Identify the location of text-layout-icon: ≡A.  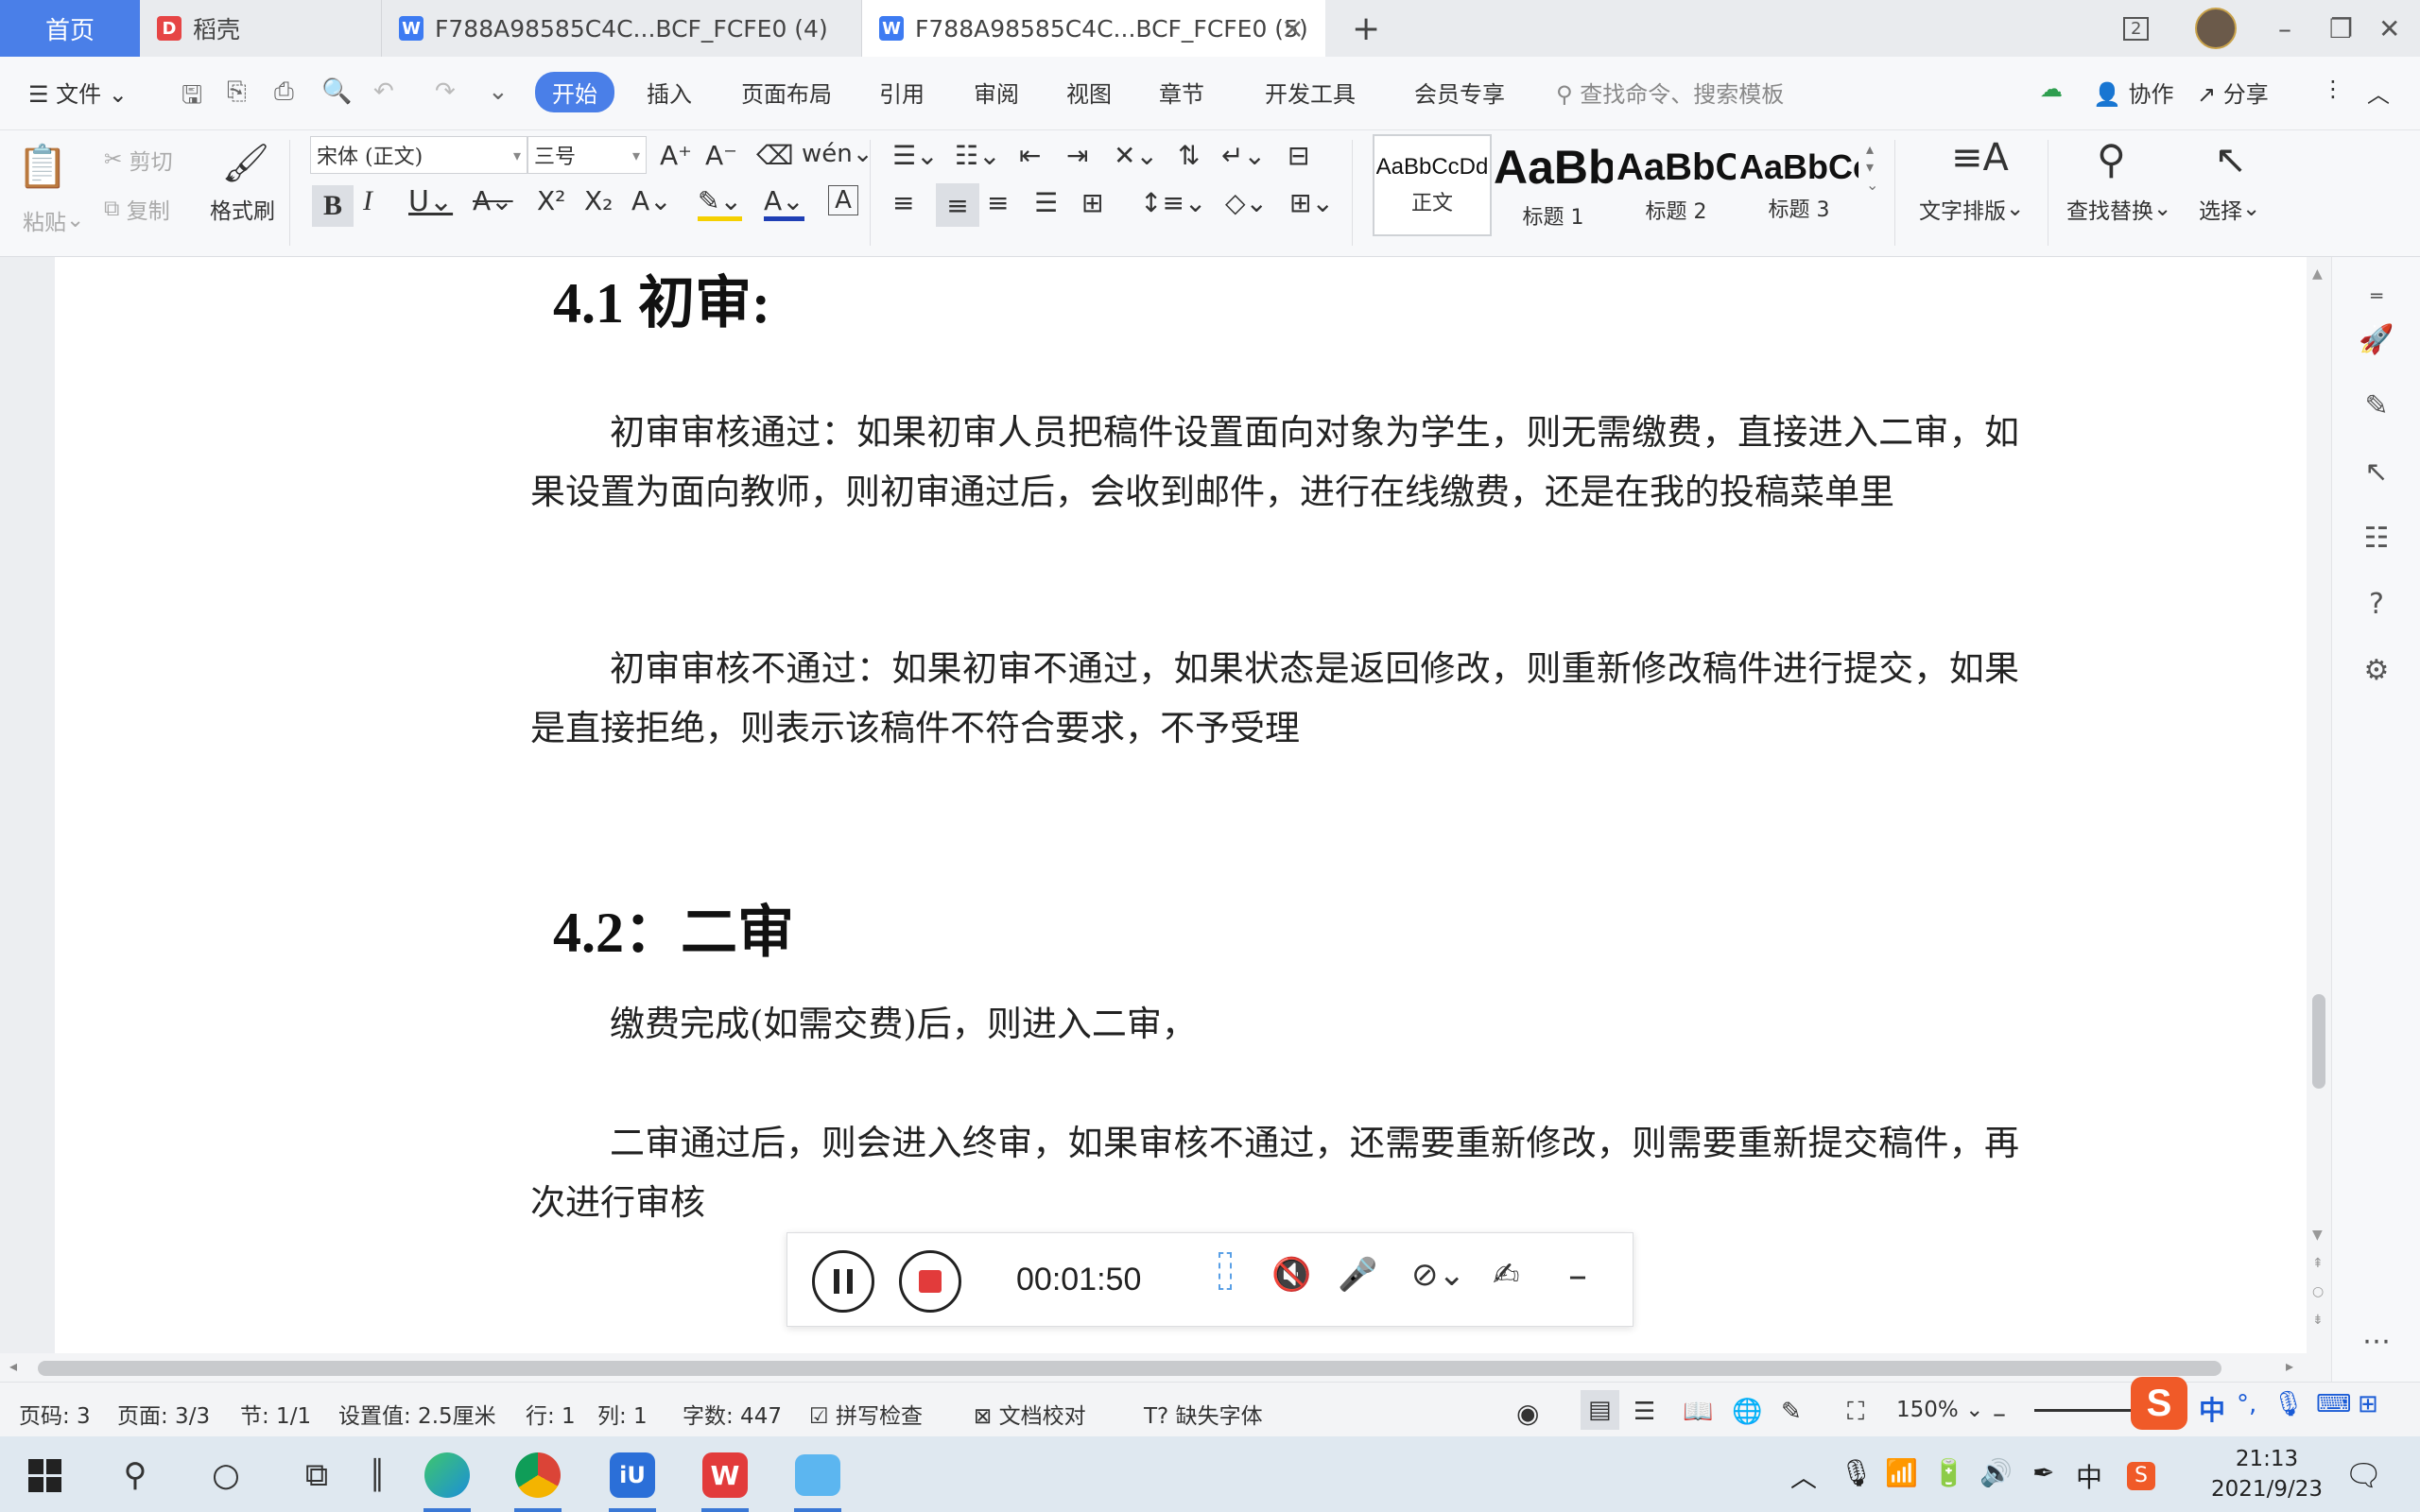
(1980, 158).